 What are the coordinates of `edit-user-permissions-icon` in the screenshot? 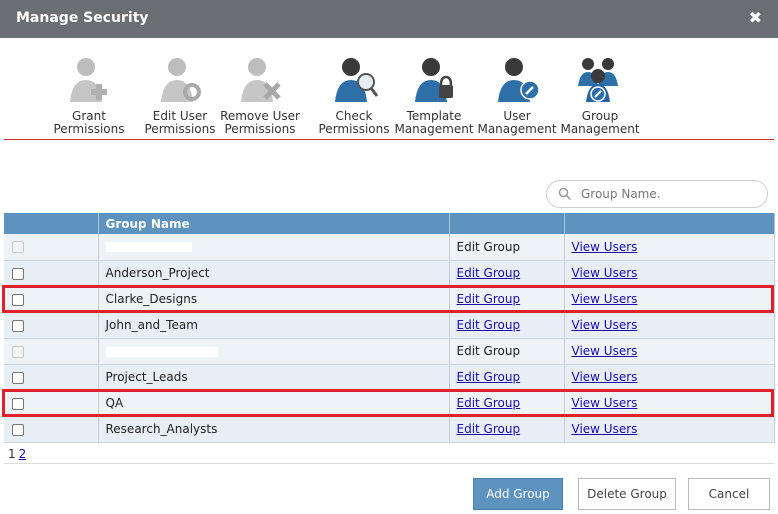 It's located at (181, 80).